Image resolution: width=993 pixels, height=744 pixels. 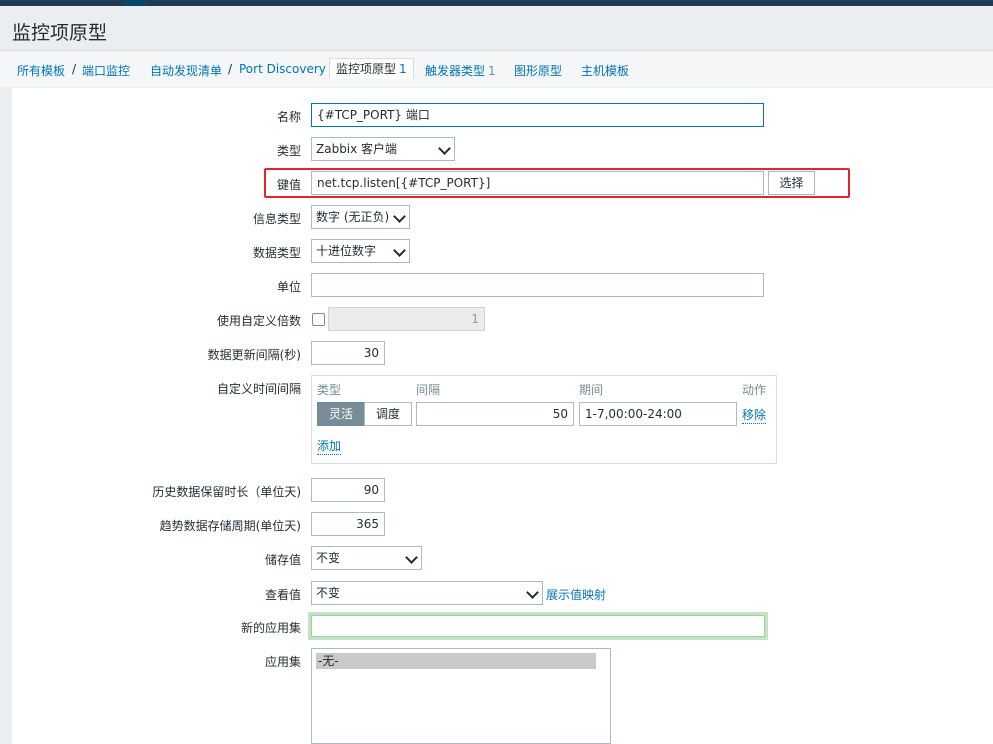 What do you see at coordinates (282, 595) in the screenshot?
I see `show-value-label: 查看值` at bounding box center [282, 595].